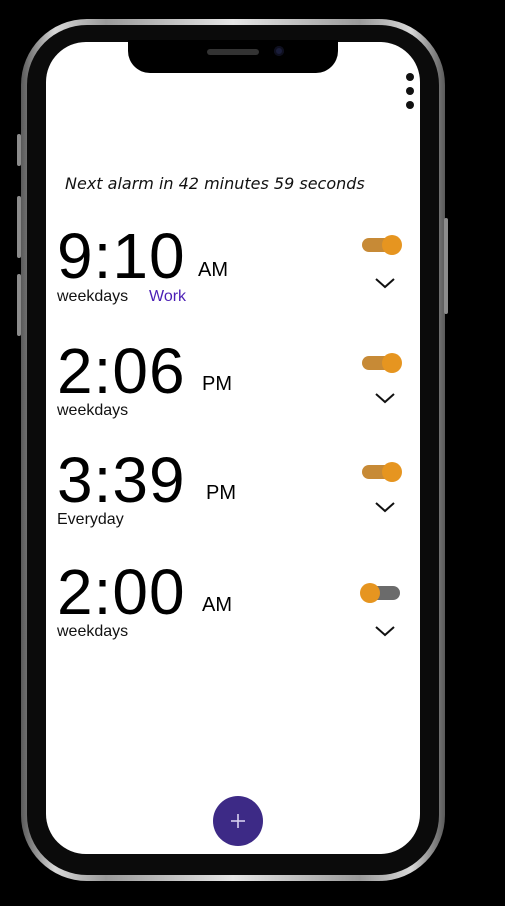 This screenshot has height=906, width=505. Describe the element at coordinates (215, 183) in the screenshot. I see `next-alarm-countdown: Next alarm in 42 minutes 59 seconds` at that location.